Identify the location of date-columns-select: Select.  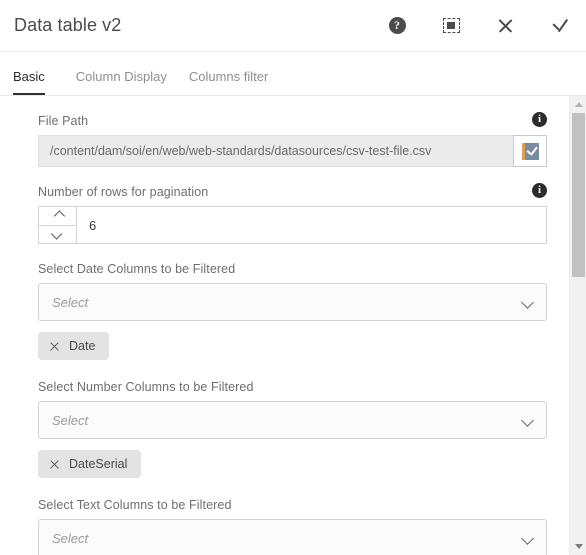
(292, 302).